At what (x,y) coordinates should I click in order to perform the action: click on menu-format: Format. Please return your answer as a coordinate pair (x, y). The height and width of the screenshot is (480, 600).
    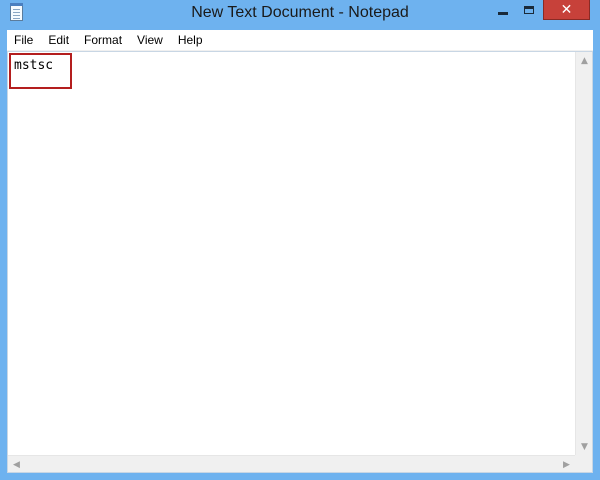
    Looking at the image, I should click on (103, 40).